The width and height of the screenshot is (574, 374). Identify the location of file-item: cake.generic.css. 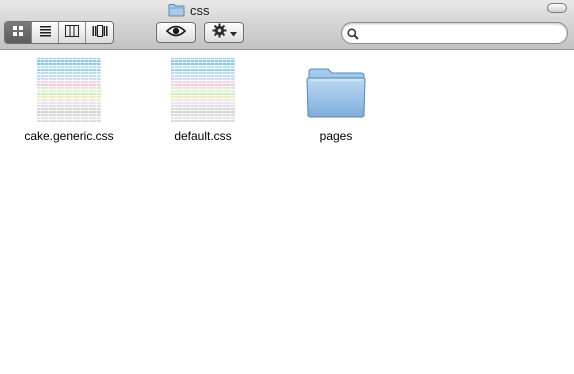
(69, 100).